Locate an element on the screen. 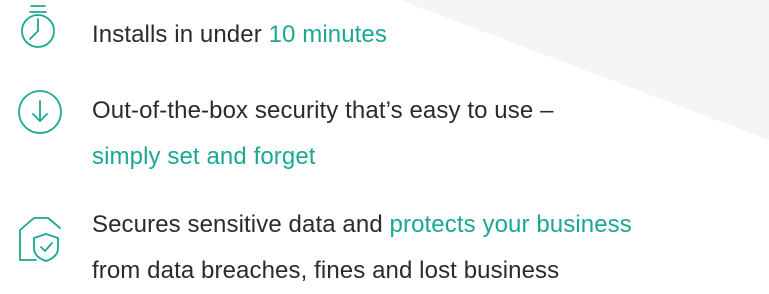  download-arrow-icon is located at coordinates (40, 112).